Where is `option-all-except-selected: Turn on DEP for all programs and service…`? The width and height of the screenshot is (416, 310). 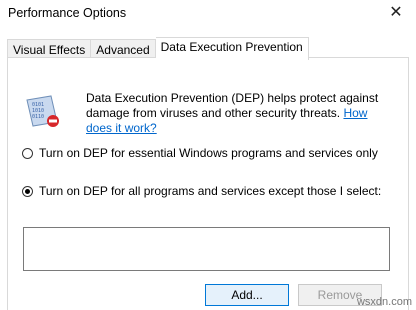 option-all-except-selected: Turn on DEP for all programs and service… is located at coordinates (201, 191).